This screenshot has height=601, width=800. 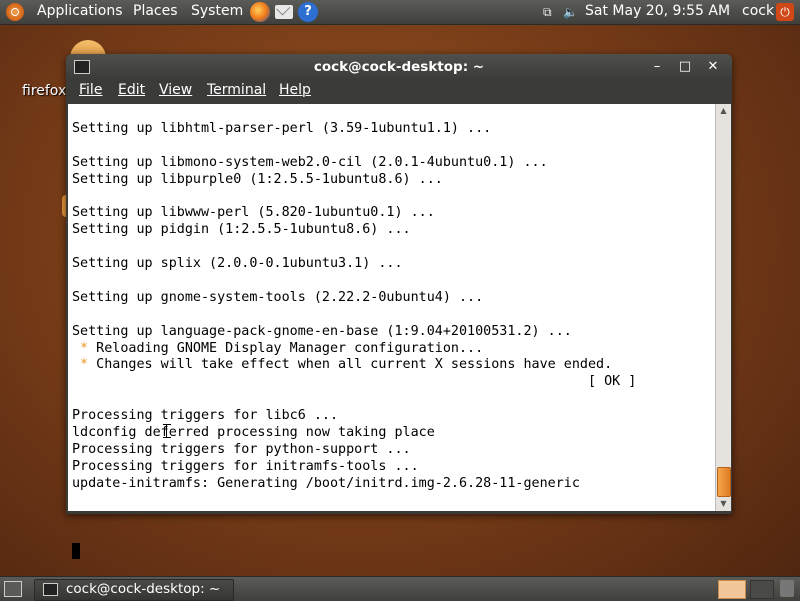 I want to click on menu-help: Help, so click(x=295, y=90).